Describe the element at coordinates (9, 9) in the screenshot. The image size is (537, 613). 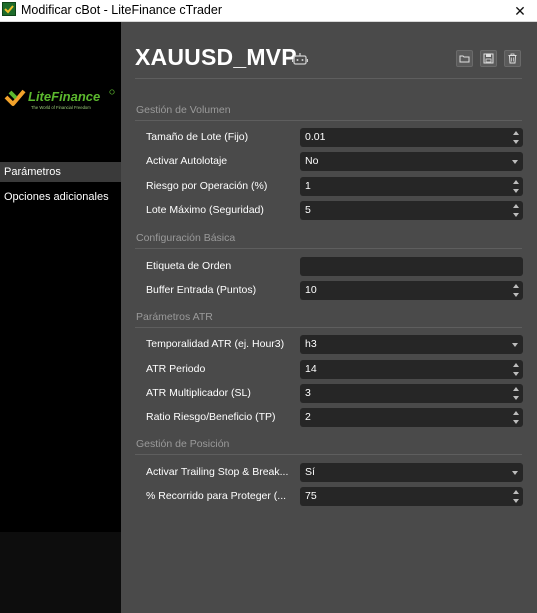
I see `app-icon` at that location.